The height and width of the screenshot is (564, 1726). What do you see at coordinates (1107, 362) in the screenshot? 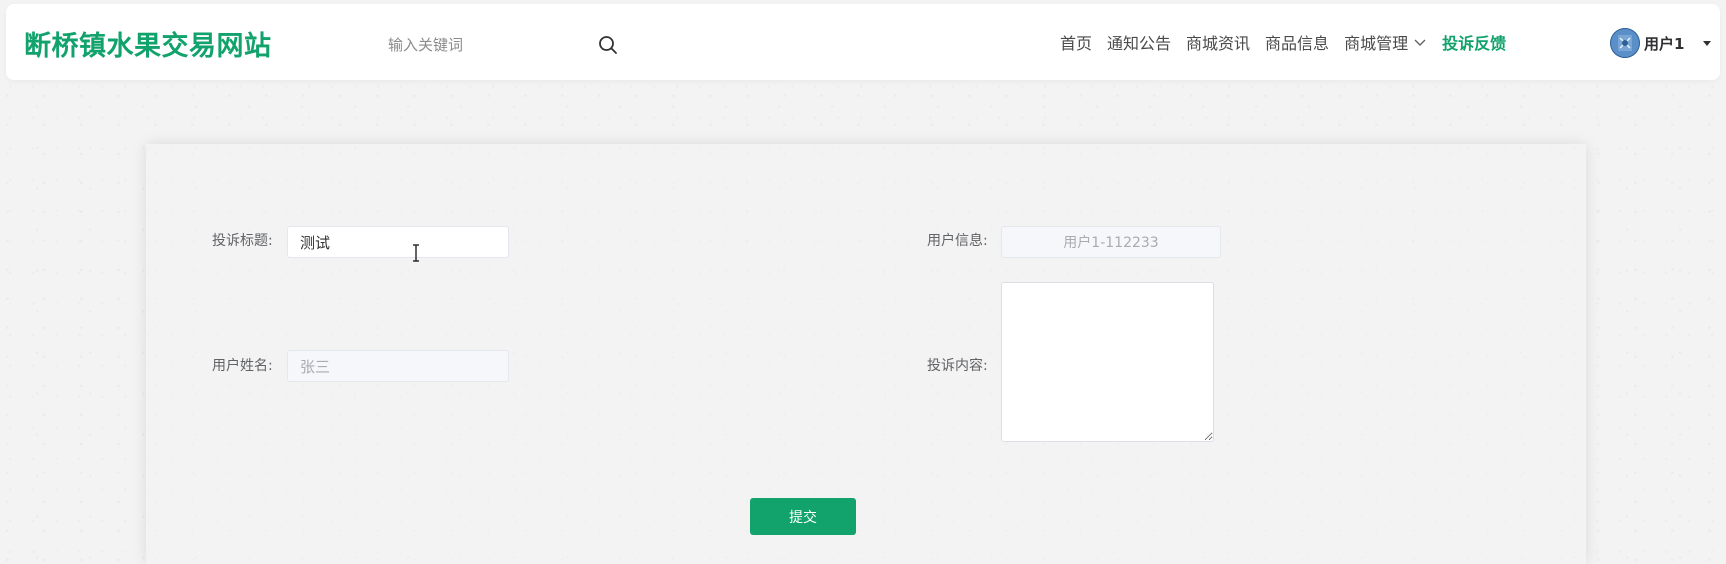
I see `complaint-content-textarea` at bounding box center [1107, 362].